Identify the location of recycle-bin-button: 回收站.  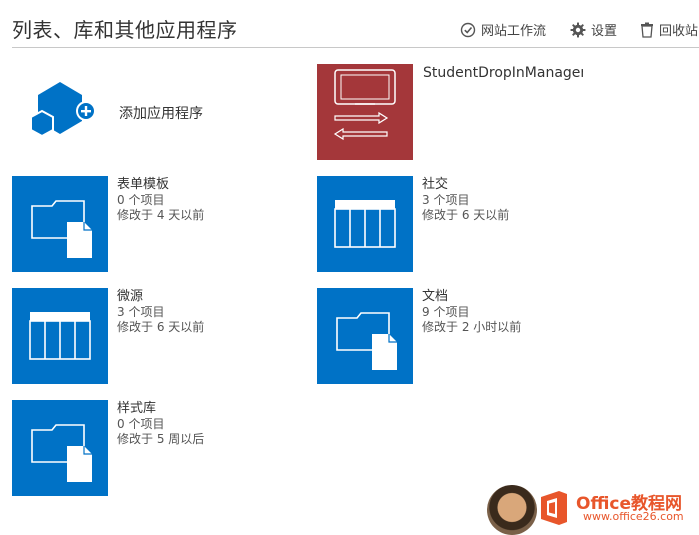
(669, 29).